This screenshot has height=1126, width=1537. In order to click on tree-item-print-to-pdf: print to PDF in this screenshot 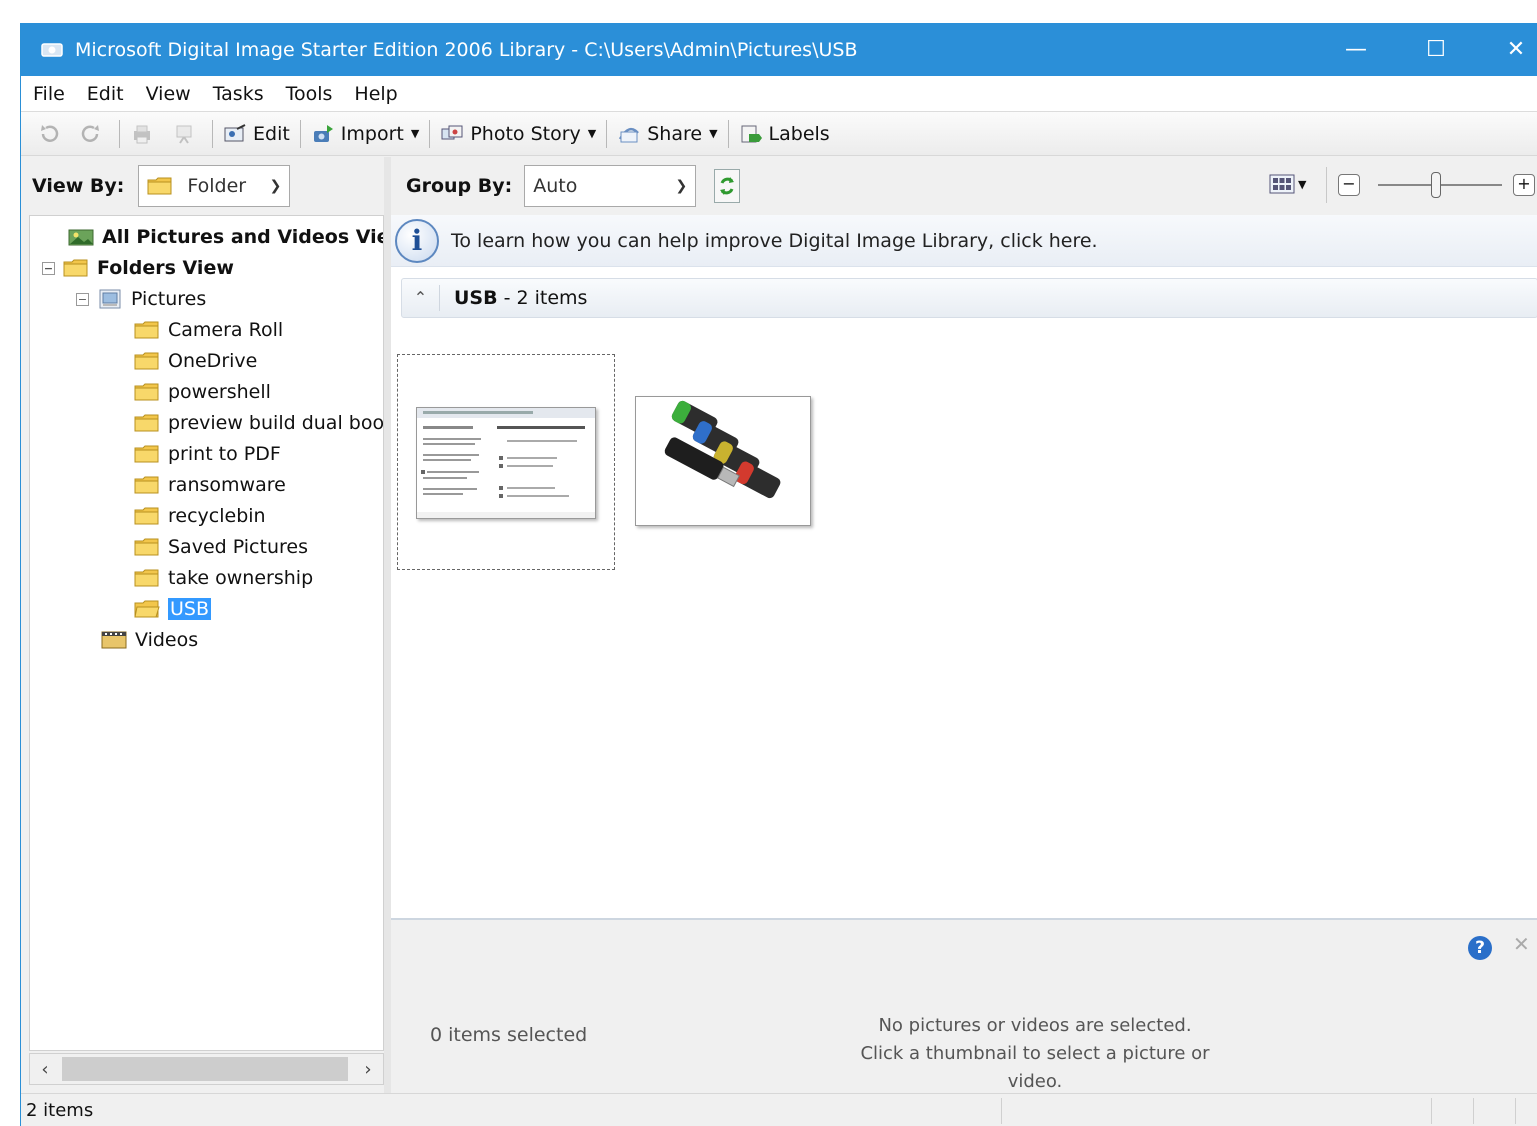, I will do `click(207, 454)`.